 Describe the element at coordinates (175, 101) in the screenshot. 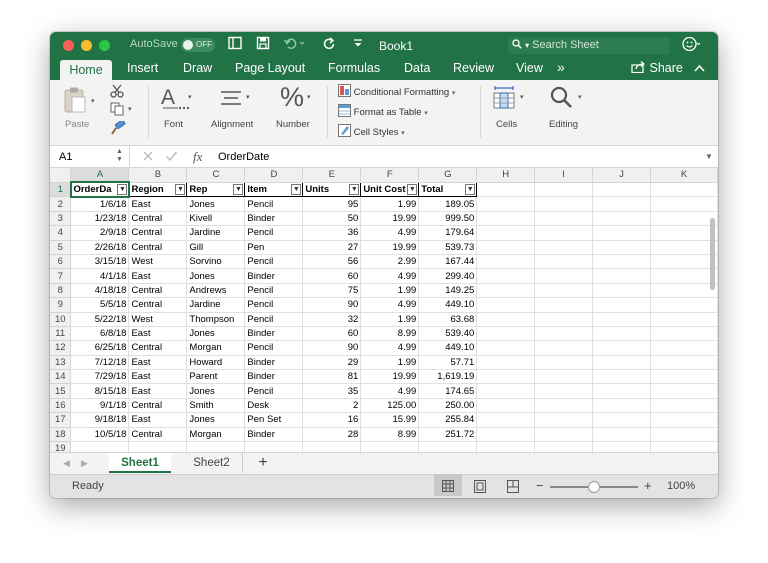

I see `font-icon: A` at that location.